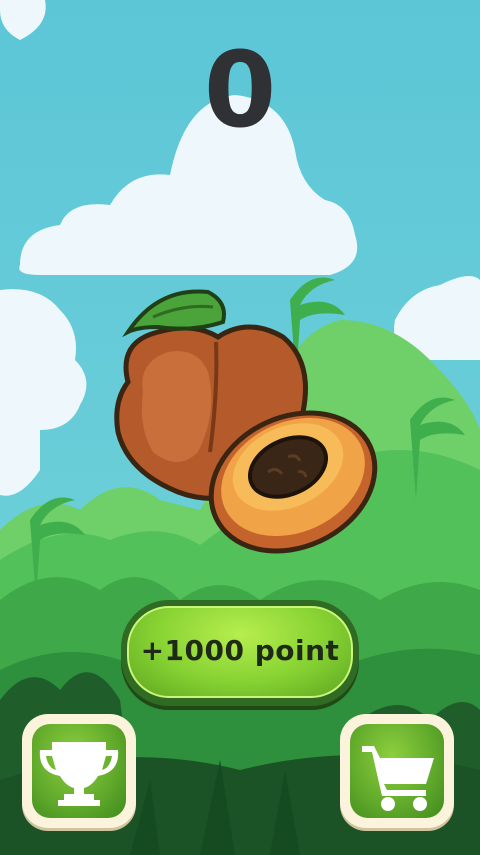  I want to click on shop-button, so click(397, 771).